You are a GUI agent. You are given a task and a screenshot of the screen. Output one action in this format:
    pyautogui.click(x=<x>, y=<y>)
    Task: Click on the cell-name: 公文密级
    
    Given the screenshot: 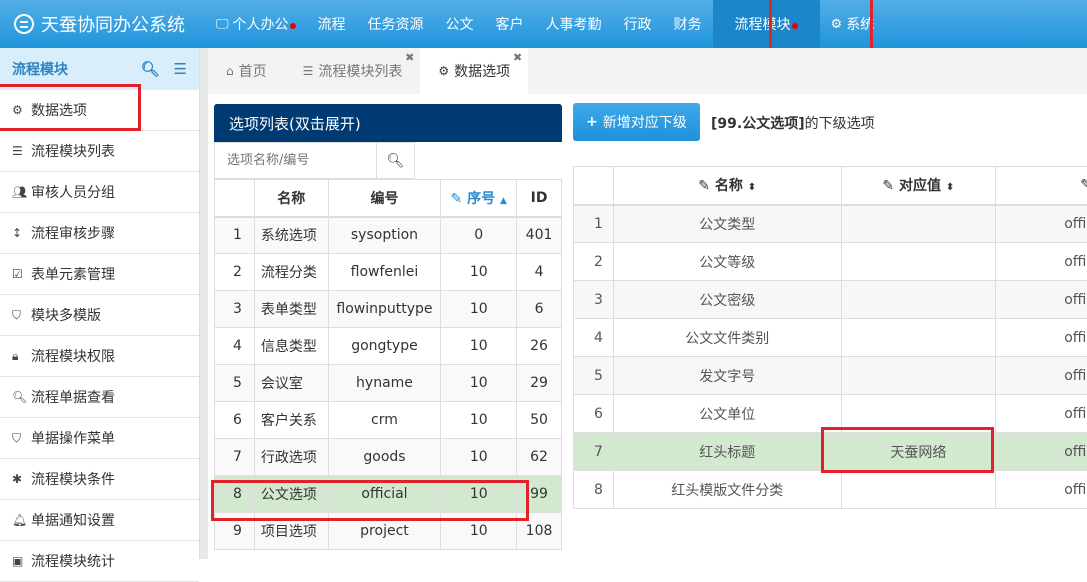 What is the action you would take?
    pyautogui.click(x=727, y=300)
    